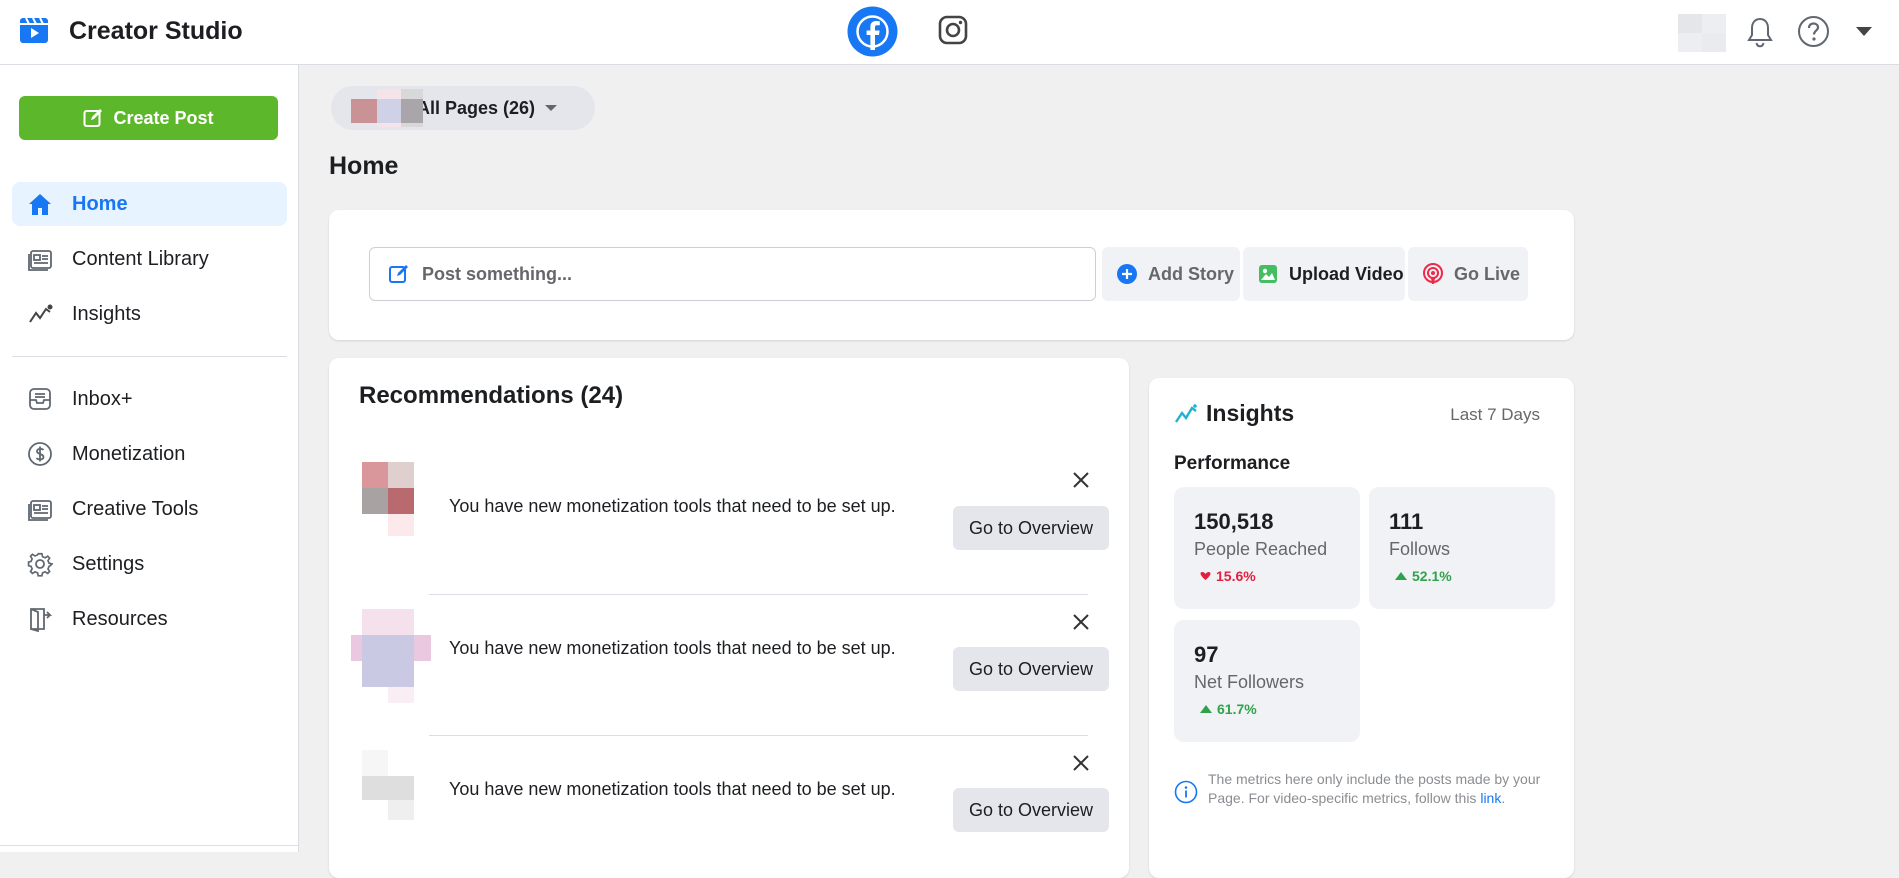  I want to click on metric-value: 150,518, so click(1234, 521).